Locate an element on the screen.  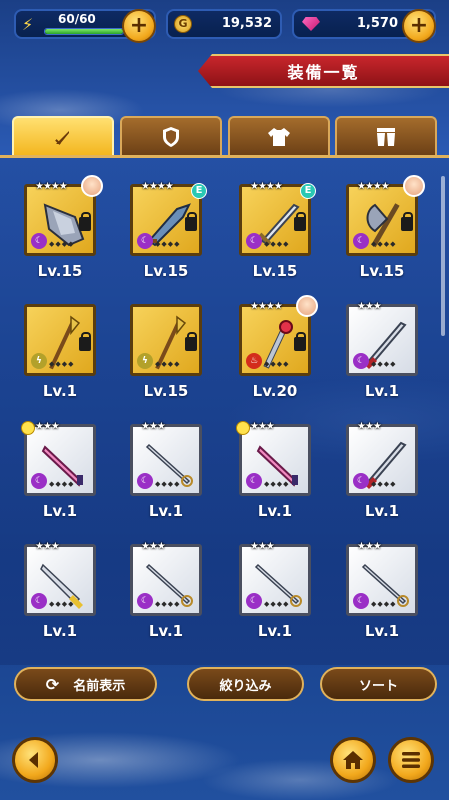
filter-label: 絞り込み is located at coordinates (245, 686).